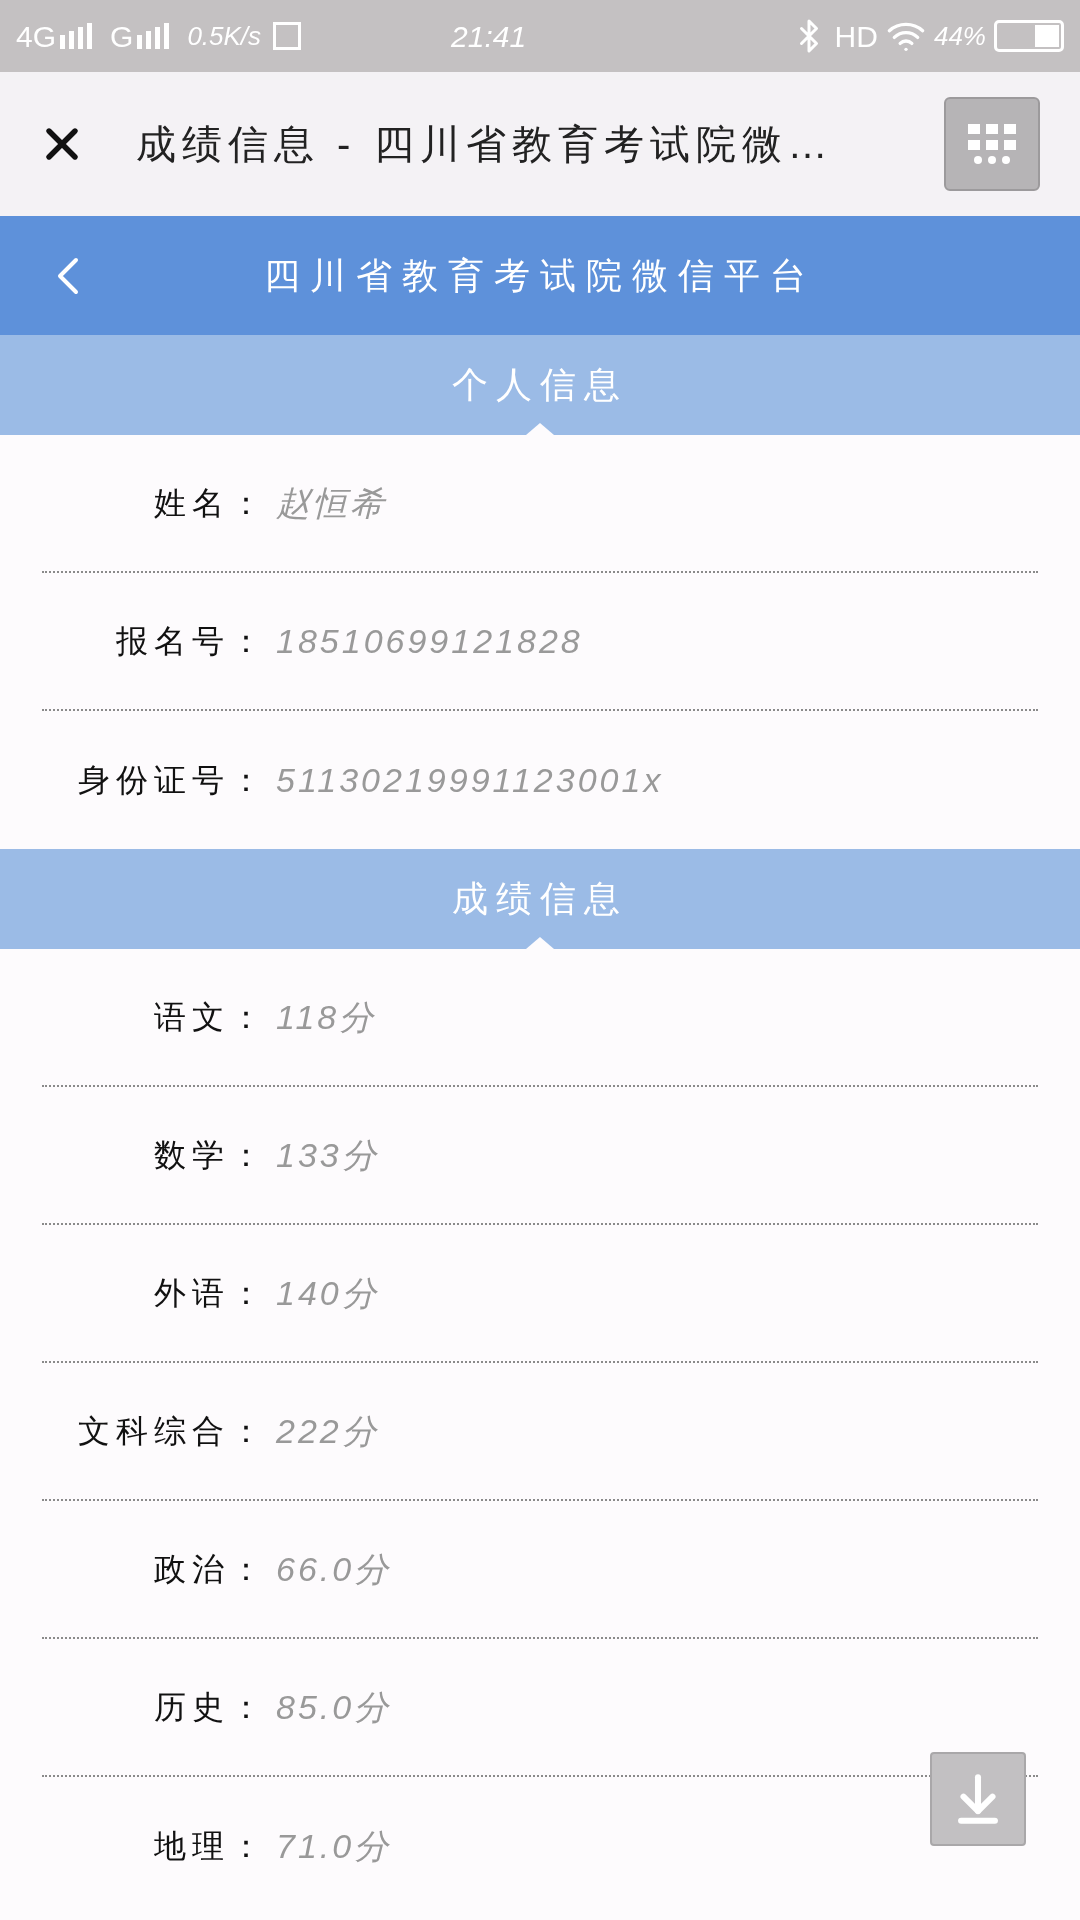 Image resolution: width=1080 pixels, height=1920 pixels. What do you see at coordinates (122, 36) in the screenshot?
I see `network-label: G` at bounding box center [122, 36].